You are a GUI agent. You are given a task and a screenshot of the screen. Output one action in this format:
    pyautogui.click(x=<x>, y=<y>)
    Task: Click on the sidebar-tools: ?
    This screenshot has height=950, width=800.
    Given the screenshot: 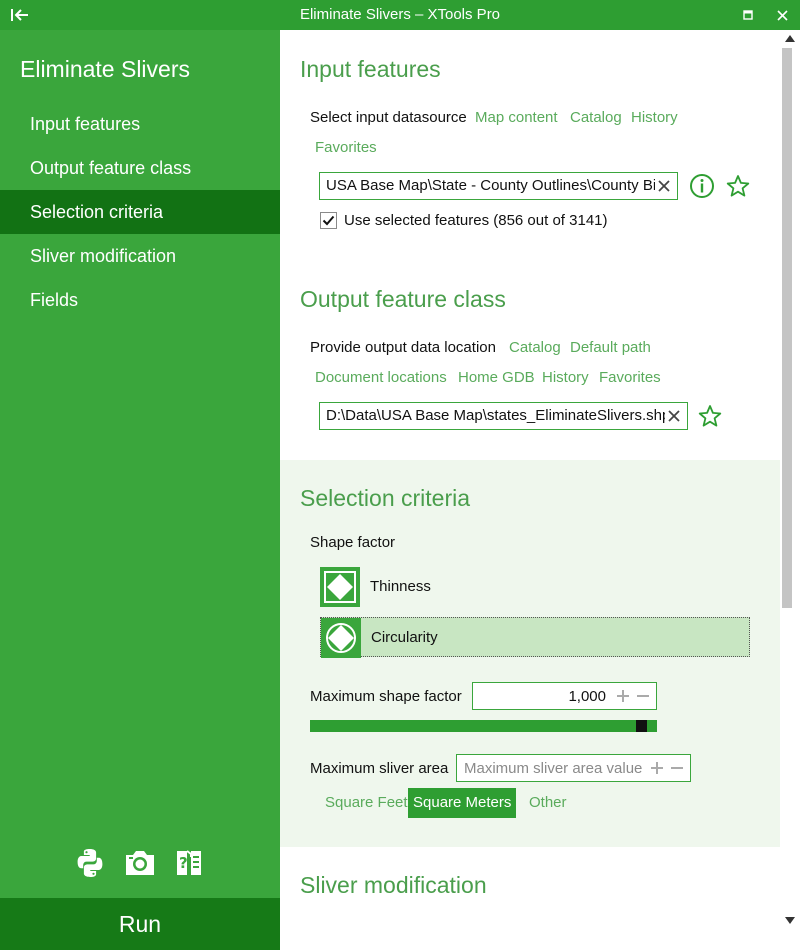 What is the action you would take?
    pyautogui.click(x=140, y=864)
    